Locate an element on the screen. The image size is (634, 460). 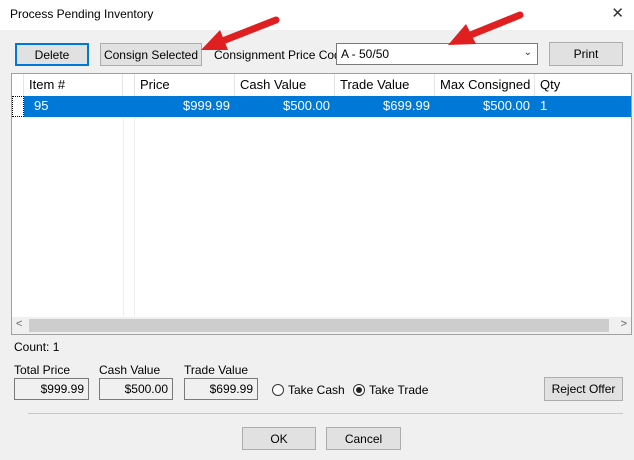
annotation-arrows is located at coordinates (362, 30).